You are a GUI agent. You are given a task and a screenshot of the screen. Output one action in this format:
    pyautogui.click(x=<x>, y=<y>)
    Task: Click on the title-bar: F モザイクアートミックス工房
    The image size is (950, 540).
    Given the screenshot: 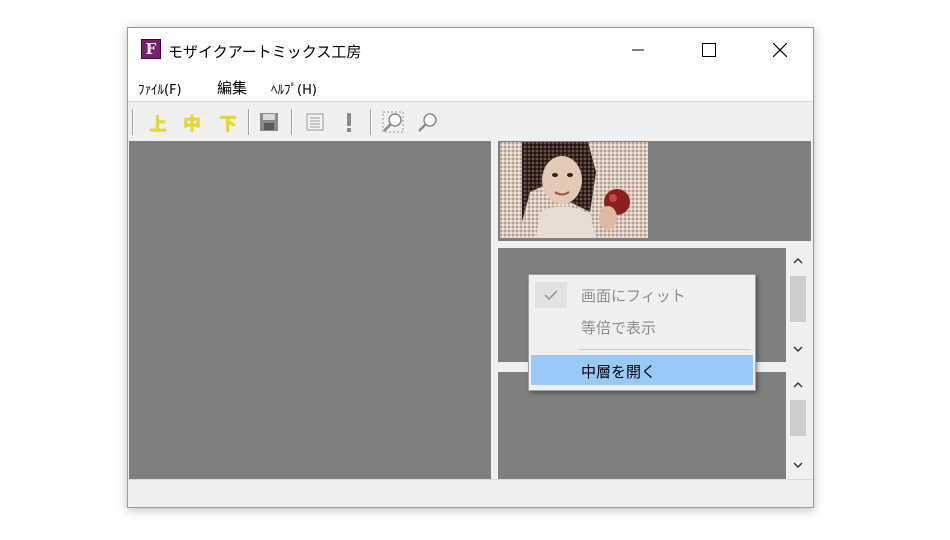 What is the action you would take?
    pyautogui.click(x=470, y=50)
    